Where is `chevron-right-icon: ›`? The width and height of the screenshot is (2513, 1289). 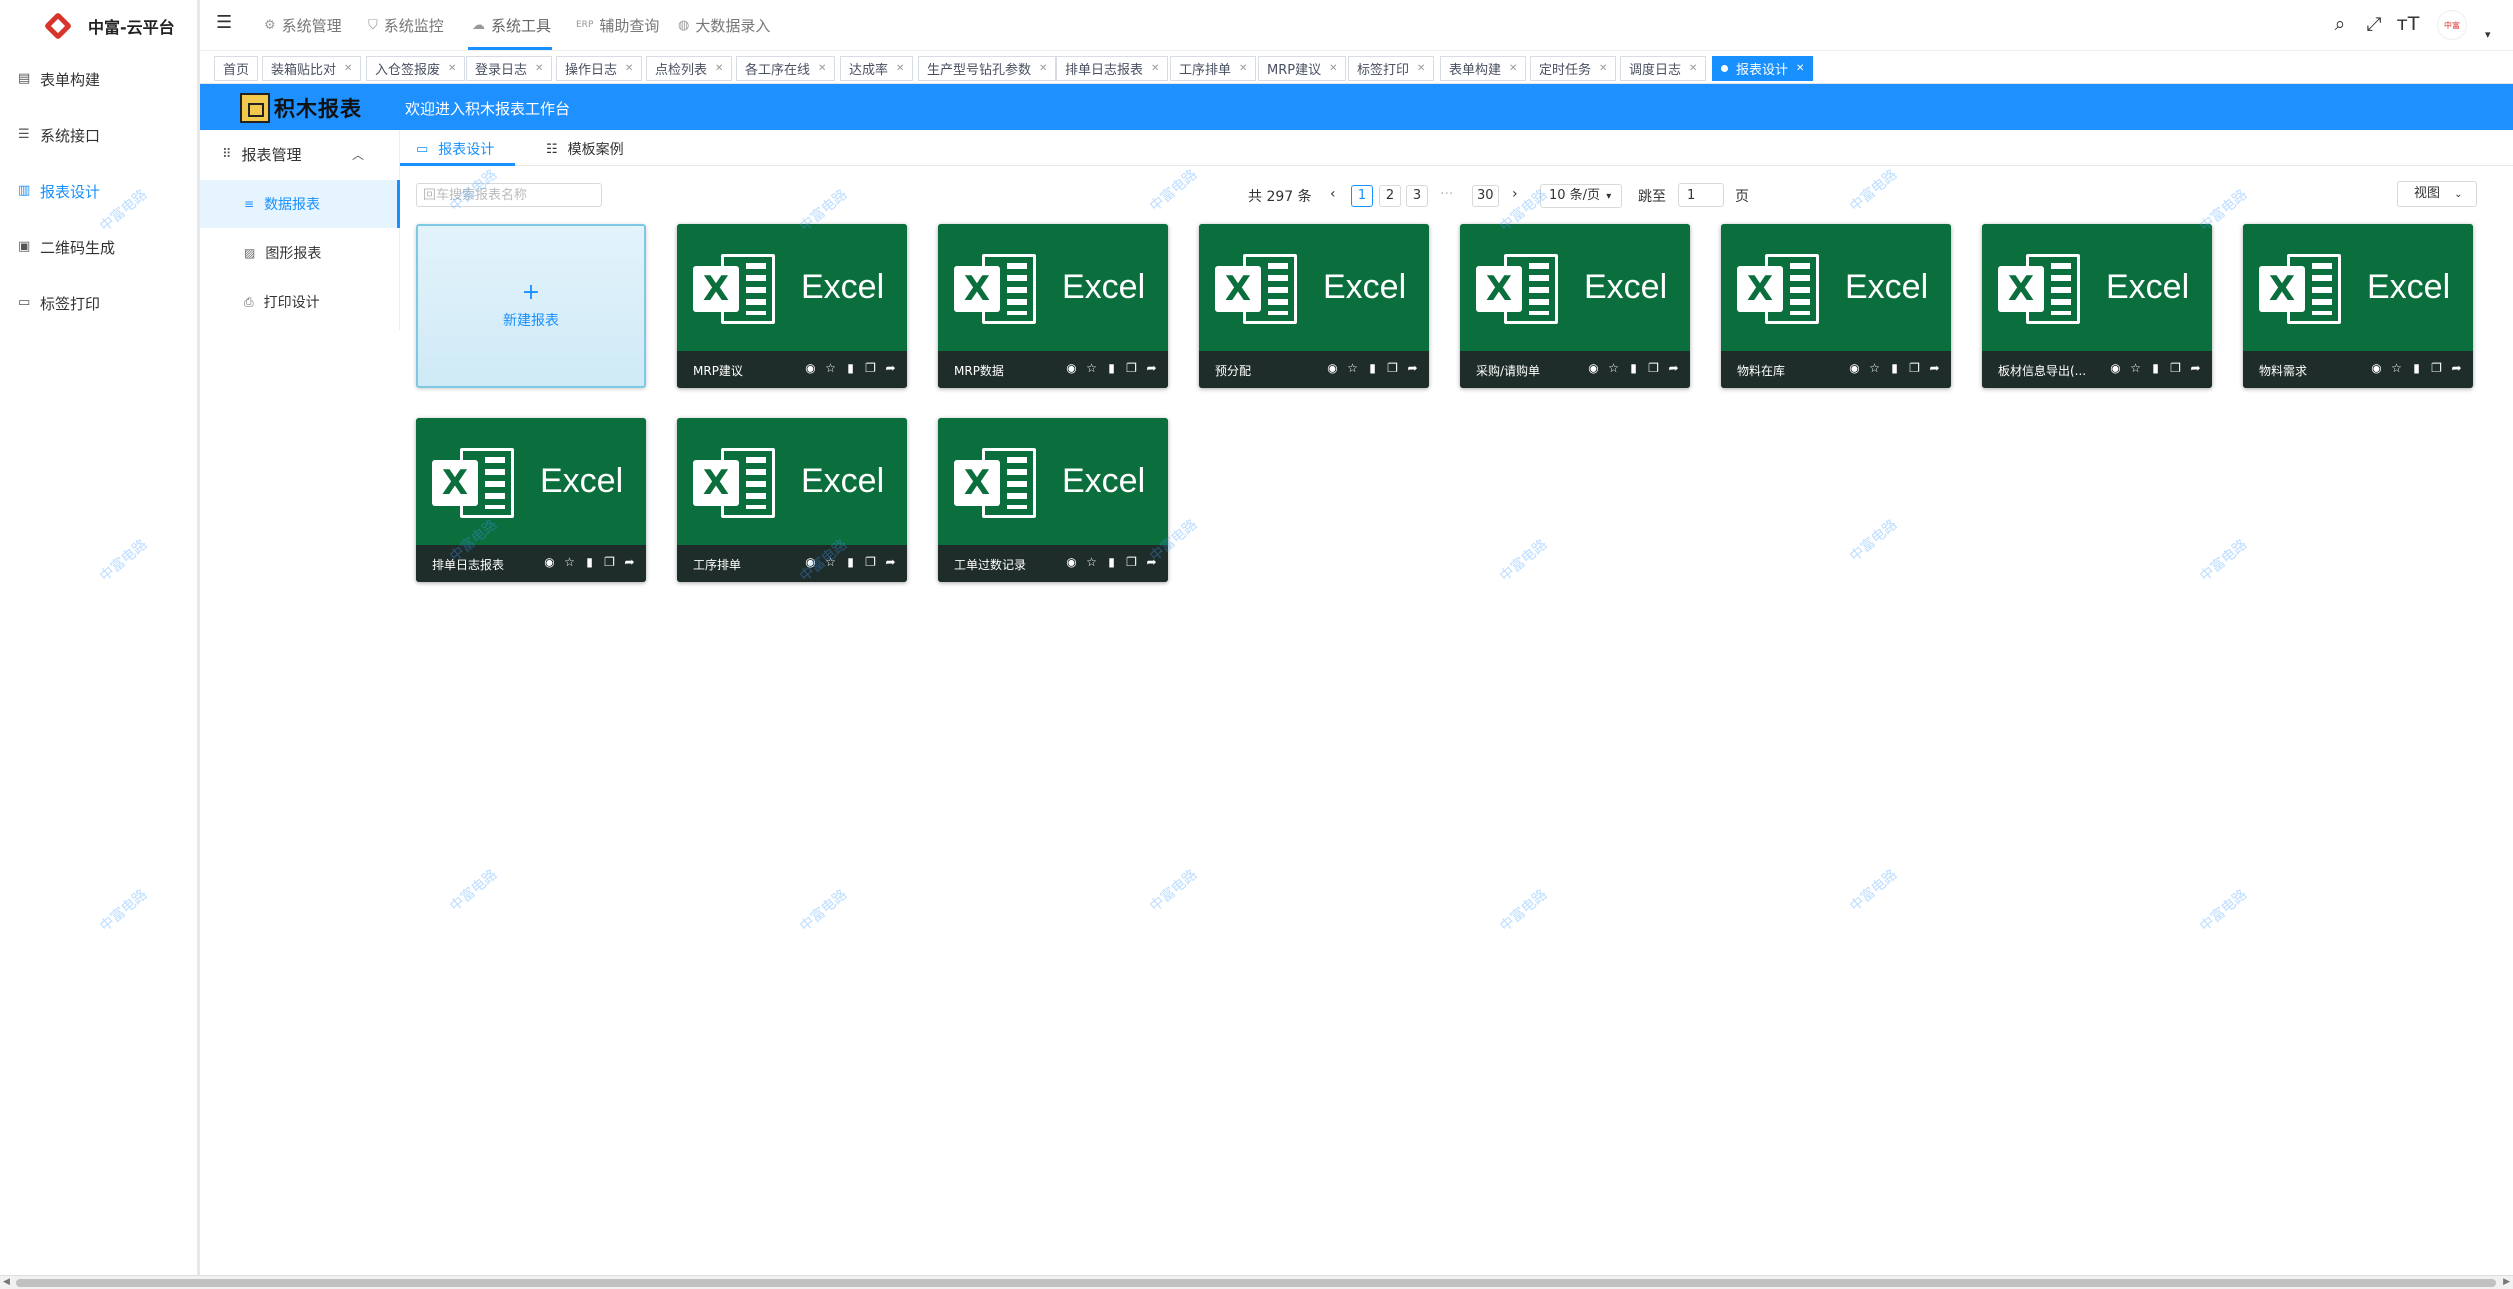 chevron-right-icon: › is located at coordinates (1515, 194).